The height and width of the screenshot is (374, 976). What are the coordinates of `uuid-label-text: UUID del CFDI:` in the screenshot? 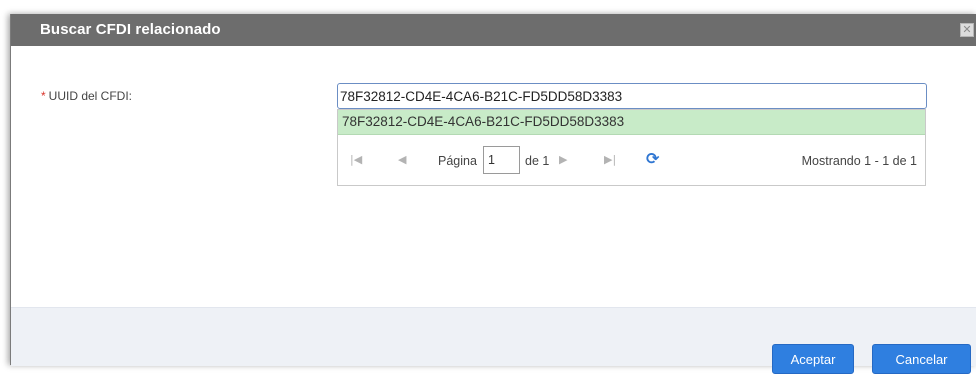 It's located at (90, 96).